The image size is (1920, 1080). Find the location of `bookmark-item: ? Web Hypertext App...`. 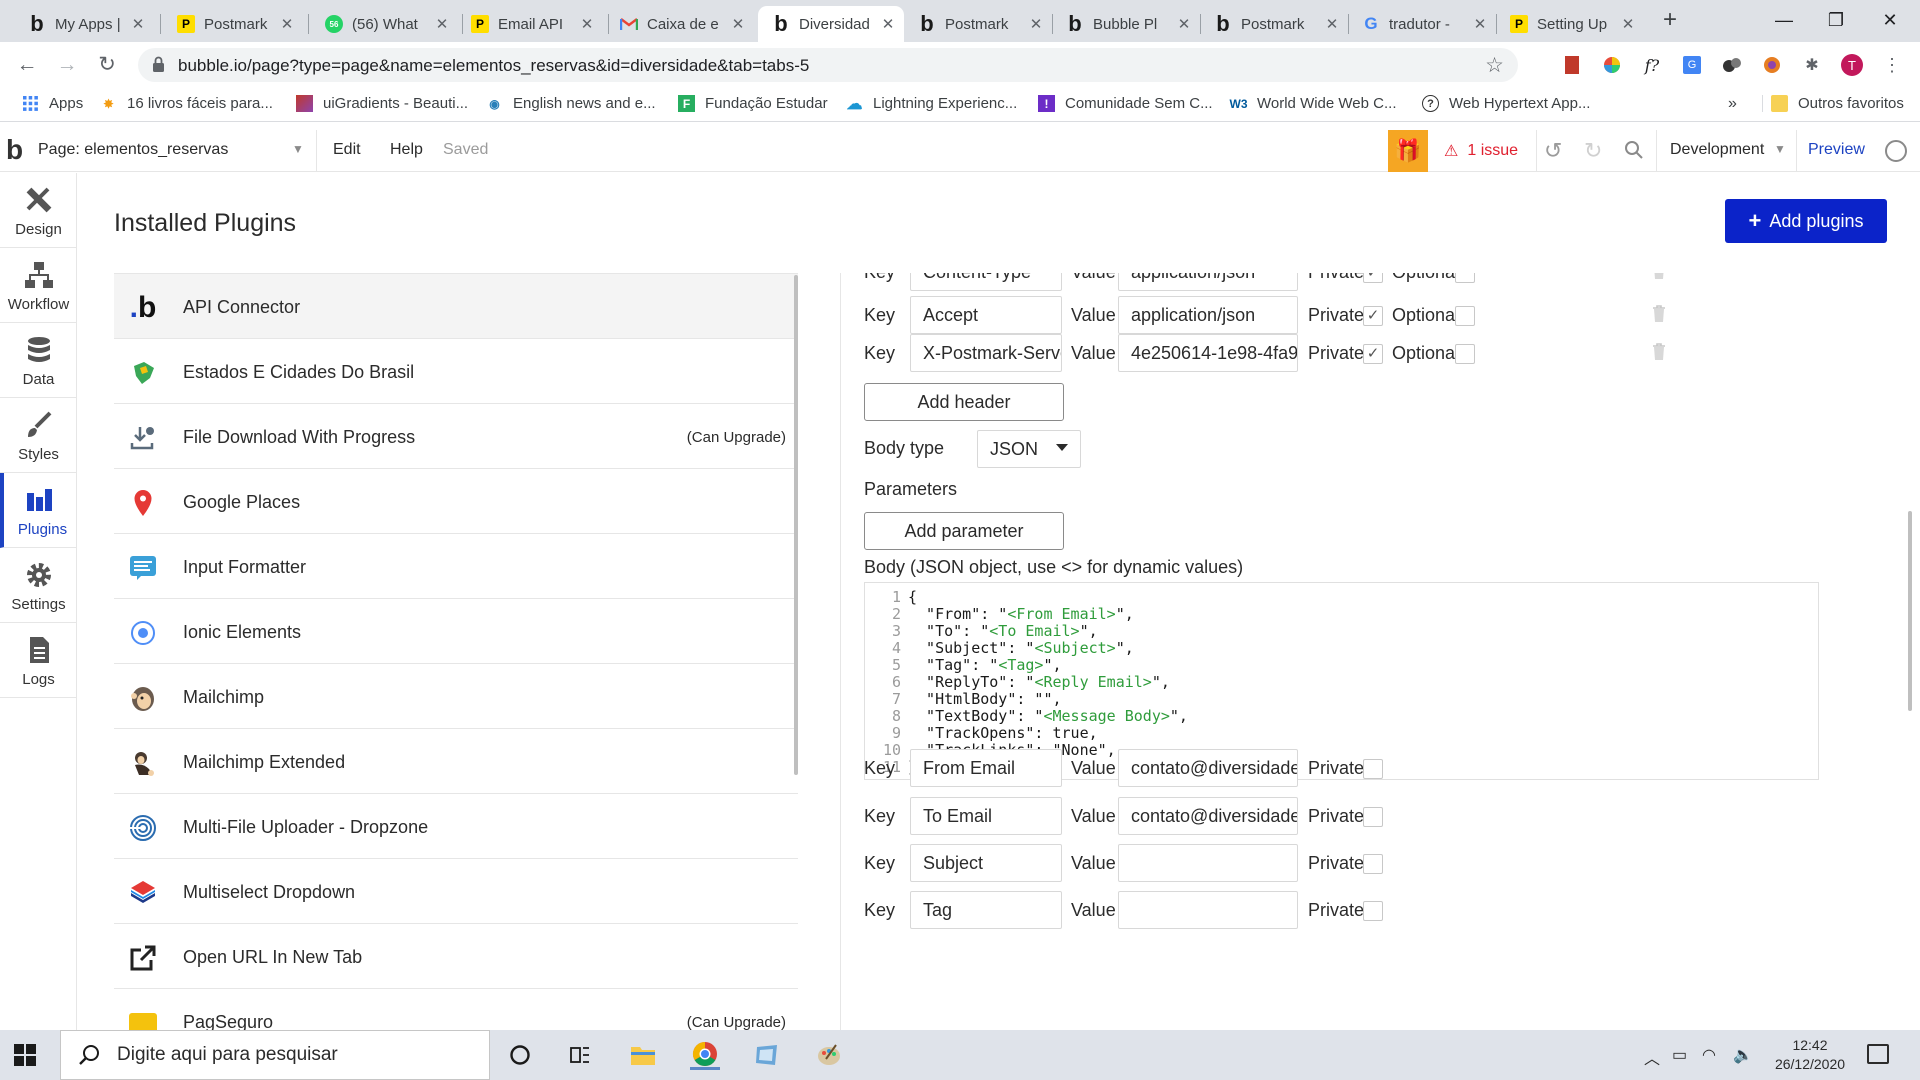

bookmark-item: ? Web Hypertext App... is located at coordinates (1506, 103).